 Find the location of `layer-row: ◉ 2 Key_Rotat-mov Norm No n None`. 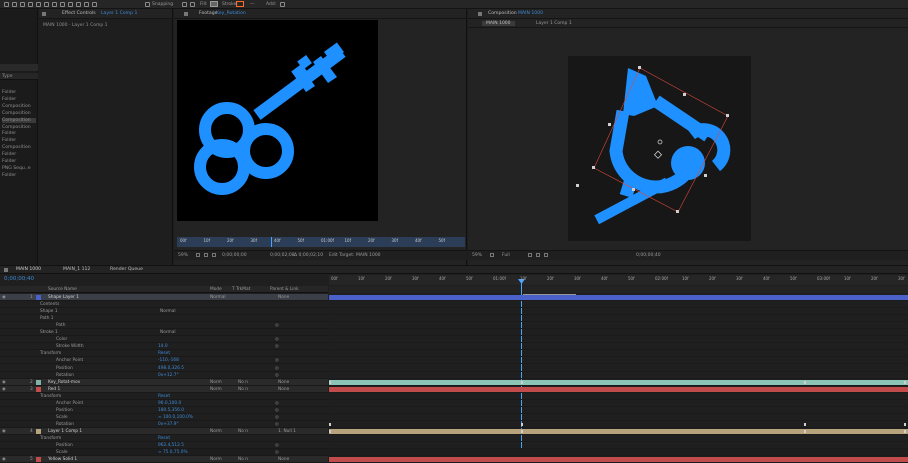

layer-row: ◉ 2 Key_Rotat-mov Norm No n None is located at coordinates (164, 382).